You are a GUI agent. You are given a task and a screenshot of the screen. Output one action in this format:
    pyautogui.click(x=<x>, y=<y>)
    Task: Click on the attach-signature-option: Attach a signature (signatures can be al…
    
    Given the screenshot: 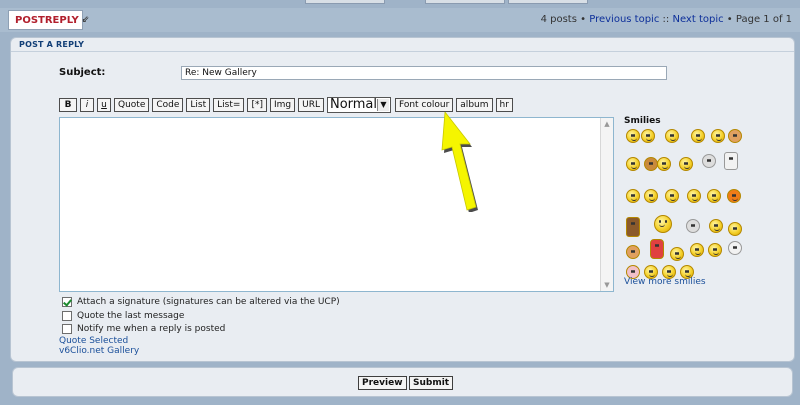 What is the action you would take?
    pyautogui.click(x=201, y=302)
    